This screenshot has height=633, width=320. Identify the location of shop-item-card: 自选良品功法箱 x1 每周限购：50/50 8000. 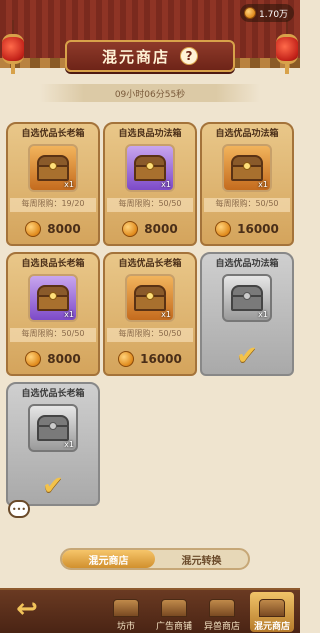
(150, 184).